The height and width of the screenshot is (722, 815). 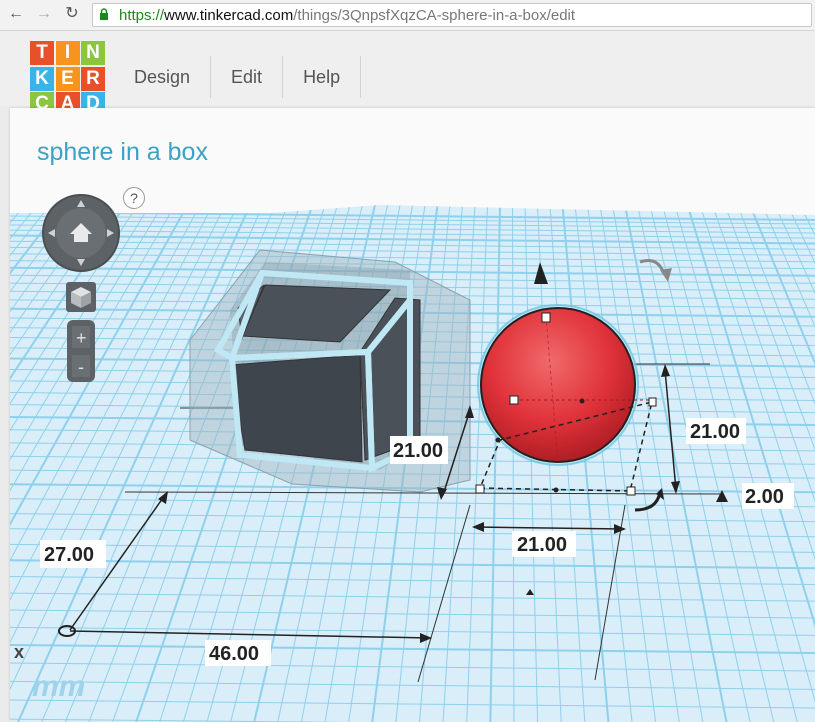 What do you see at coordinates (58, 686) in the screenshot?
I see `units-label: mm` at bounding box center [58, 686].